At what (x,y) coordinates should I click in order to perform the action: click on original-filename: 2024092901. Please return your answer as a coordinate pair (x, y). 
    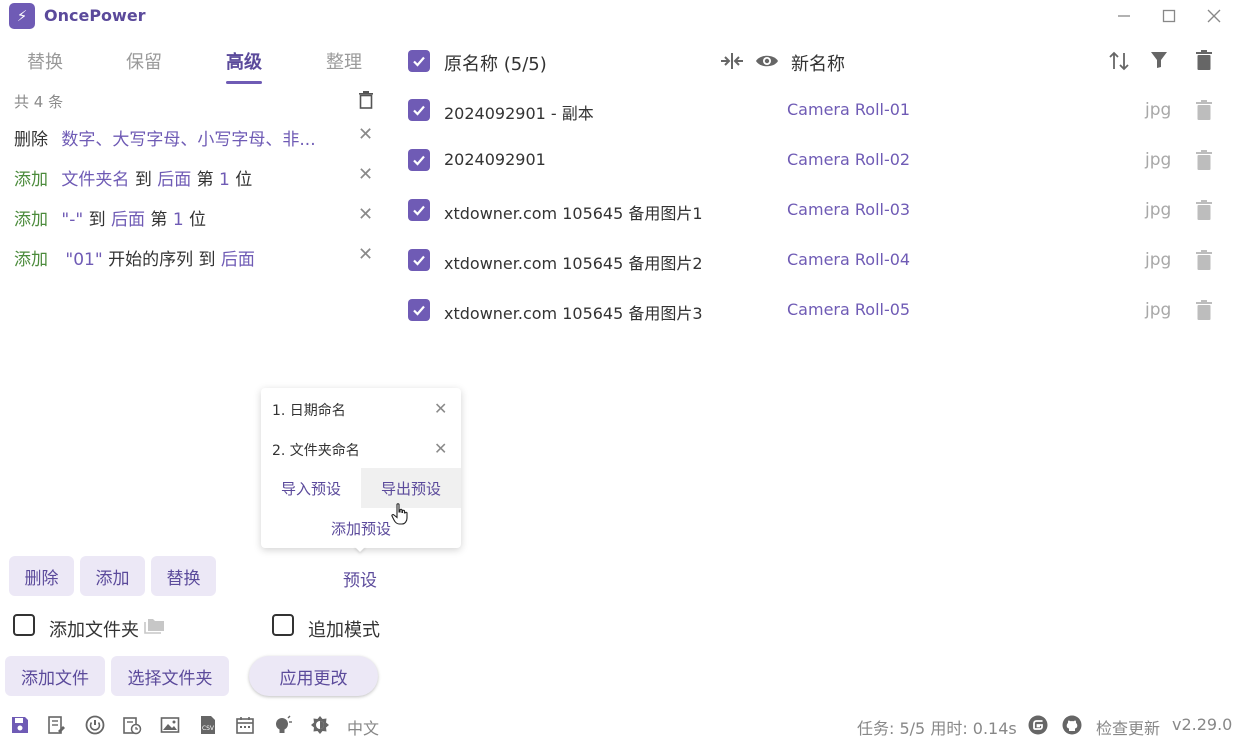
    Looking at the image, I should click on (495, 159).